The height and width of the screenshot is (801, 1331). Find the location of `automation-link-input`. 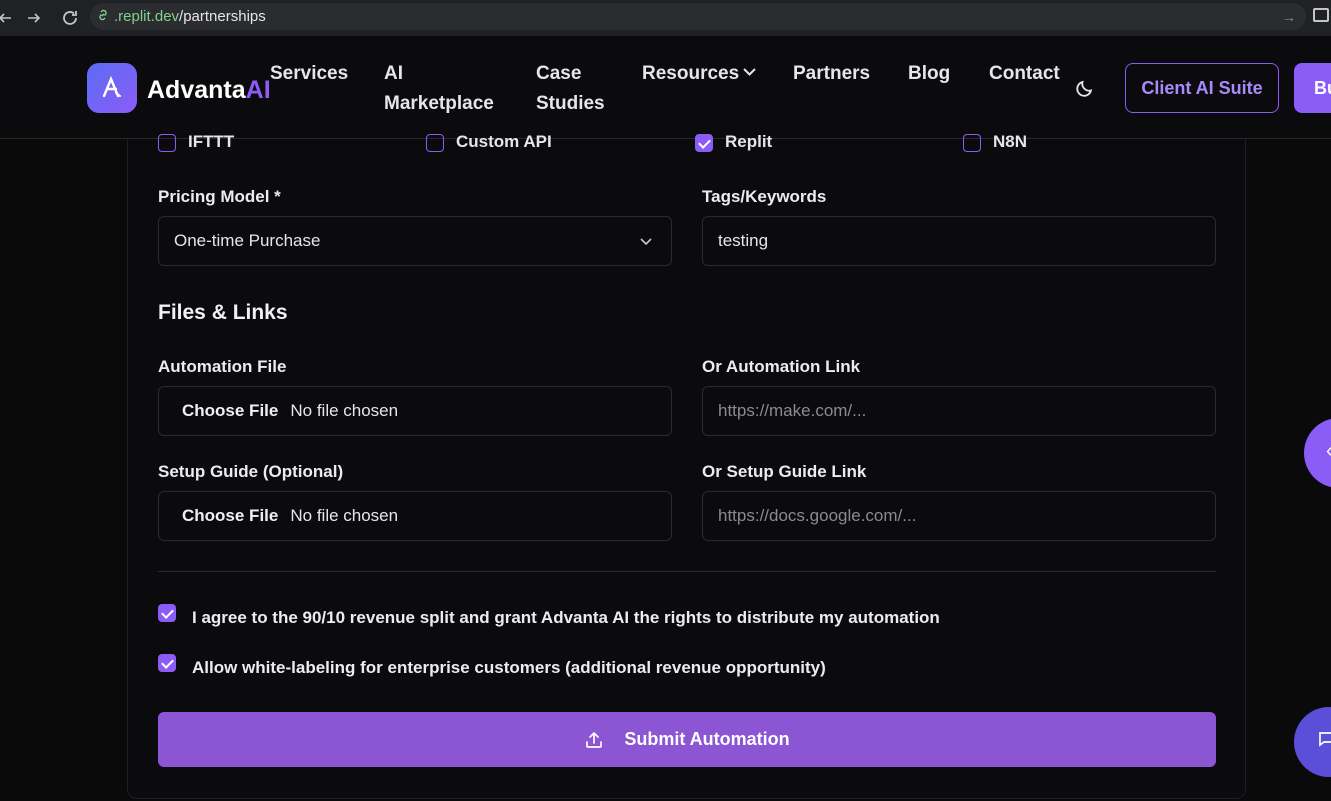

automation-link-input is located at coordinates (959, 411).